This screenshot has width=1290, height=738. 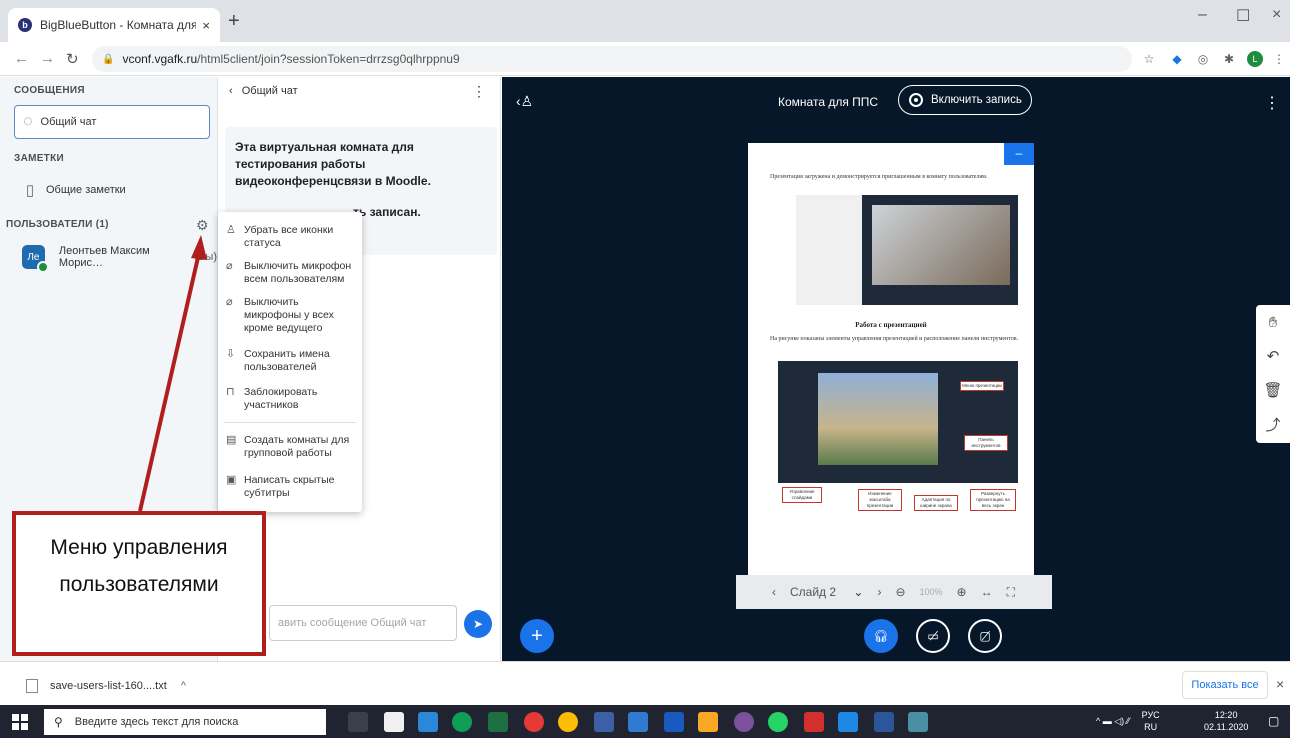 I want to click on tray-icons: ^ ▬ ◁) ⁄⁄, so click(x=1113, y=720).